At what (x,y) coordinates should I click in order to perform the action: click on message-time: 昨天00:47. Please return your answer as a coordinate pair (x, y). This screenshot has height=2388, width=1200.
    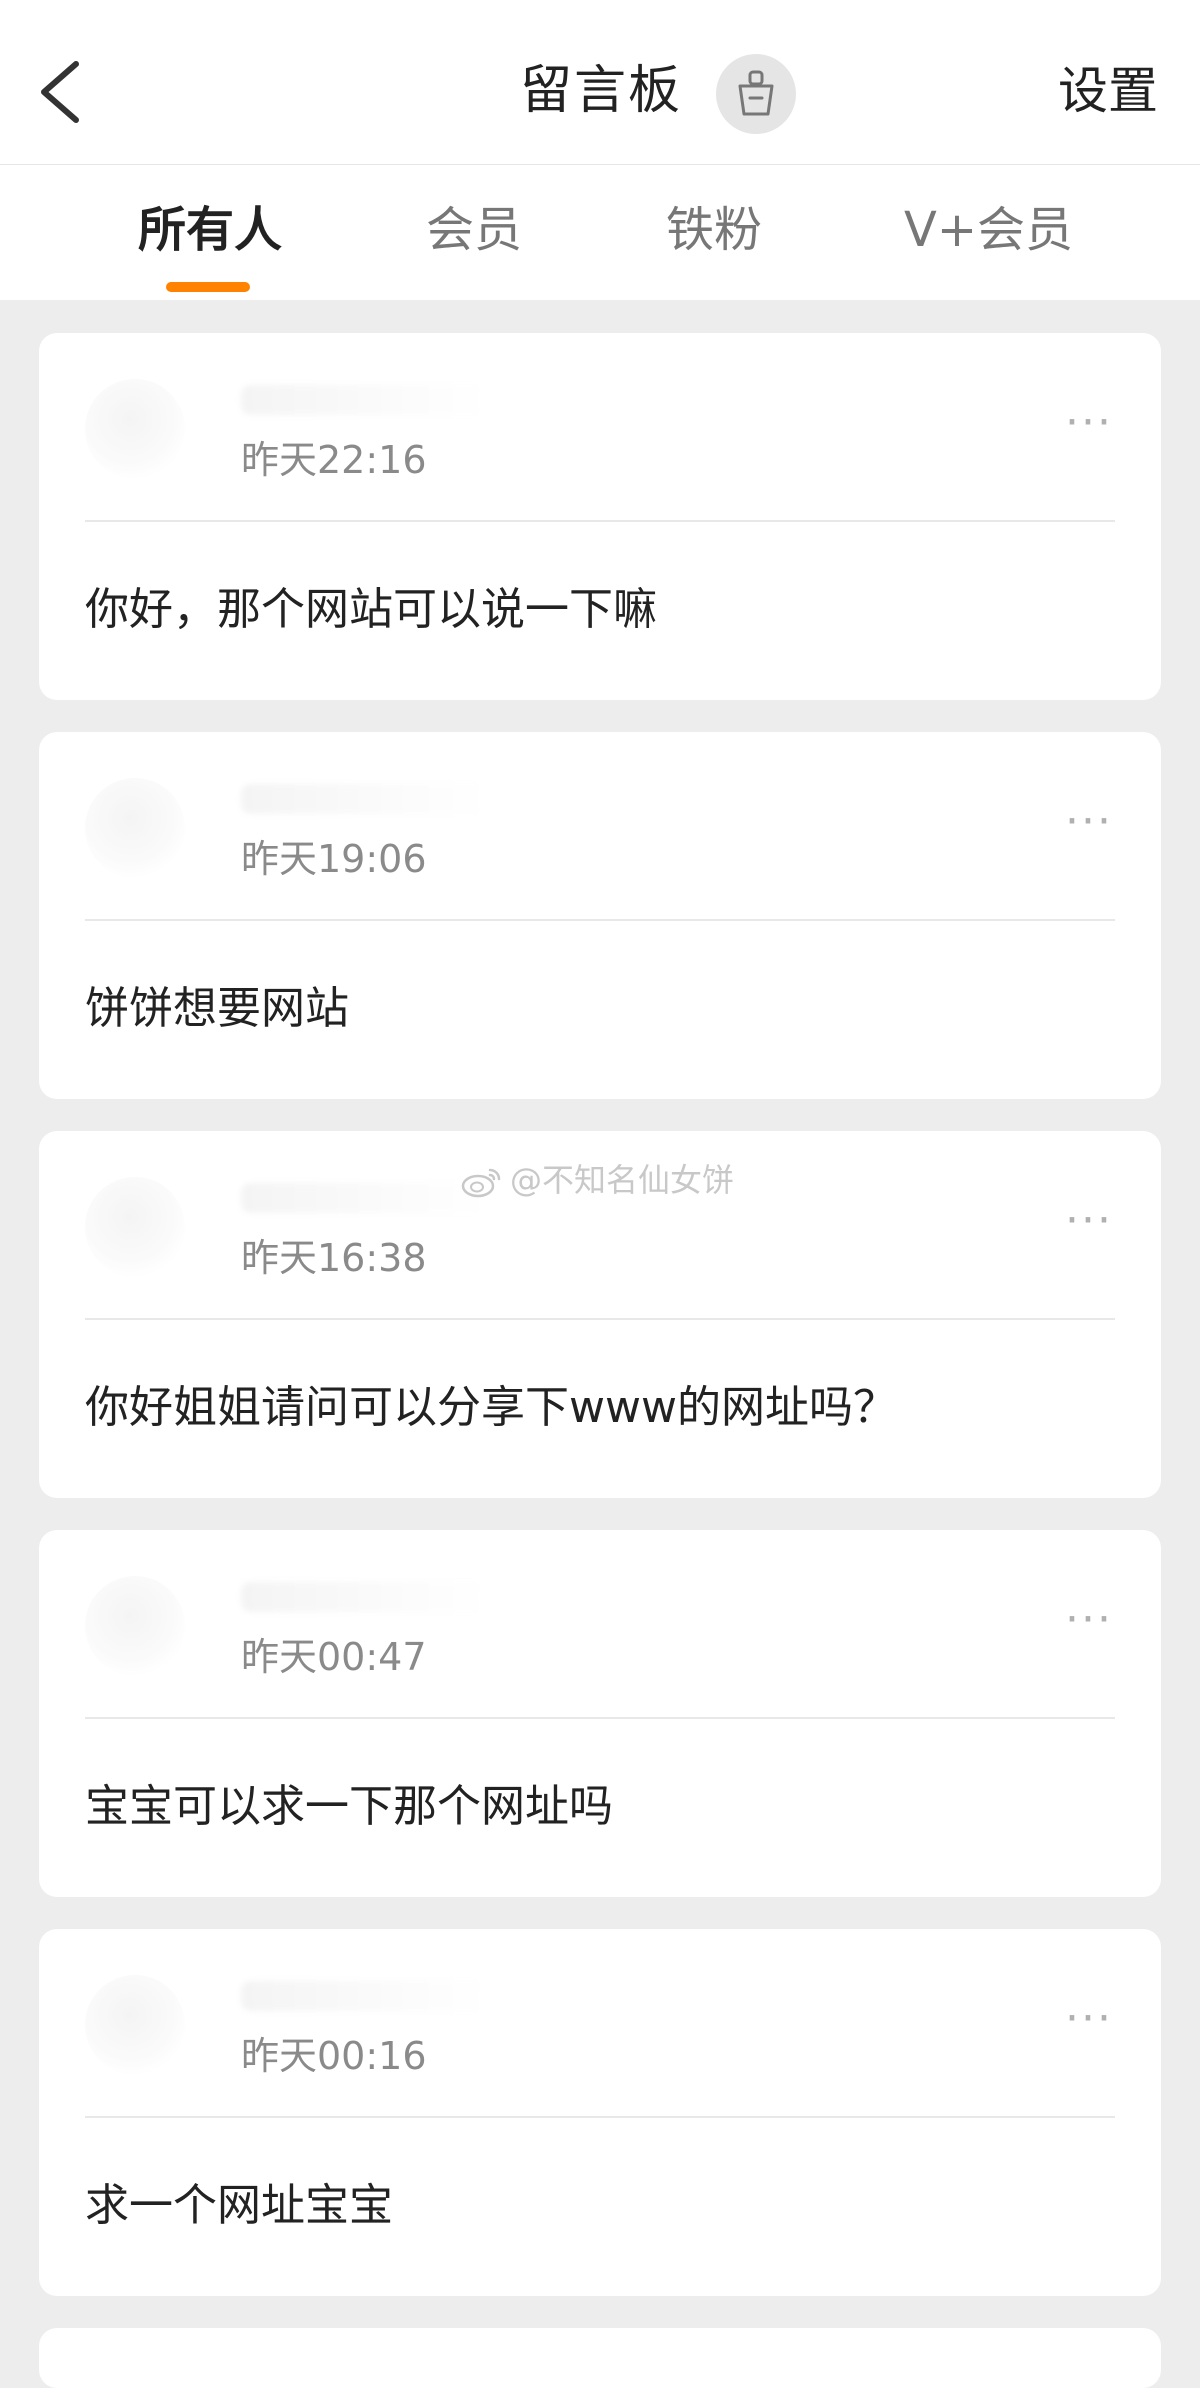
    Looking at the image, I should click on (334, 1657).